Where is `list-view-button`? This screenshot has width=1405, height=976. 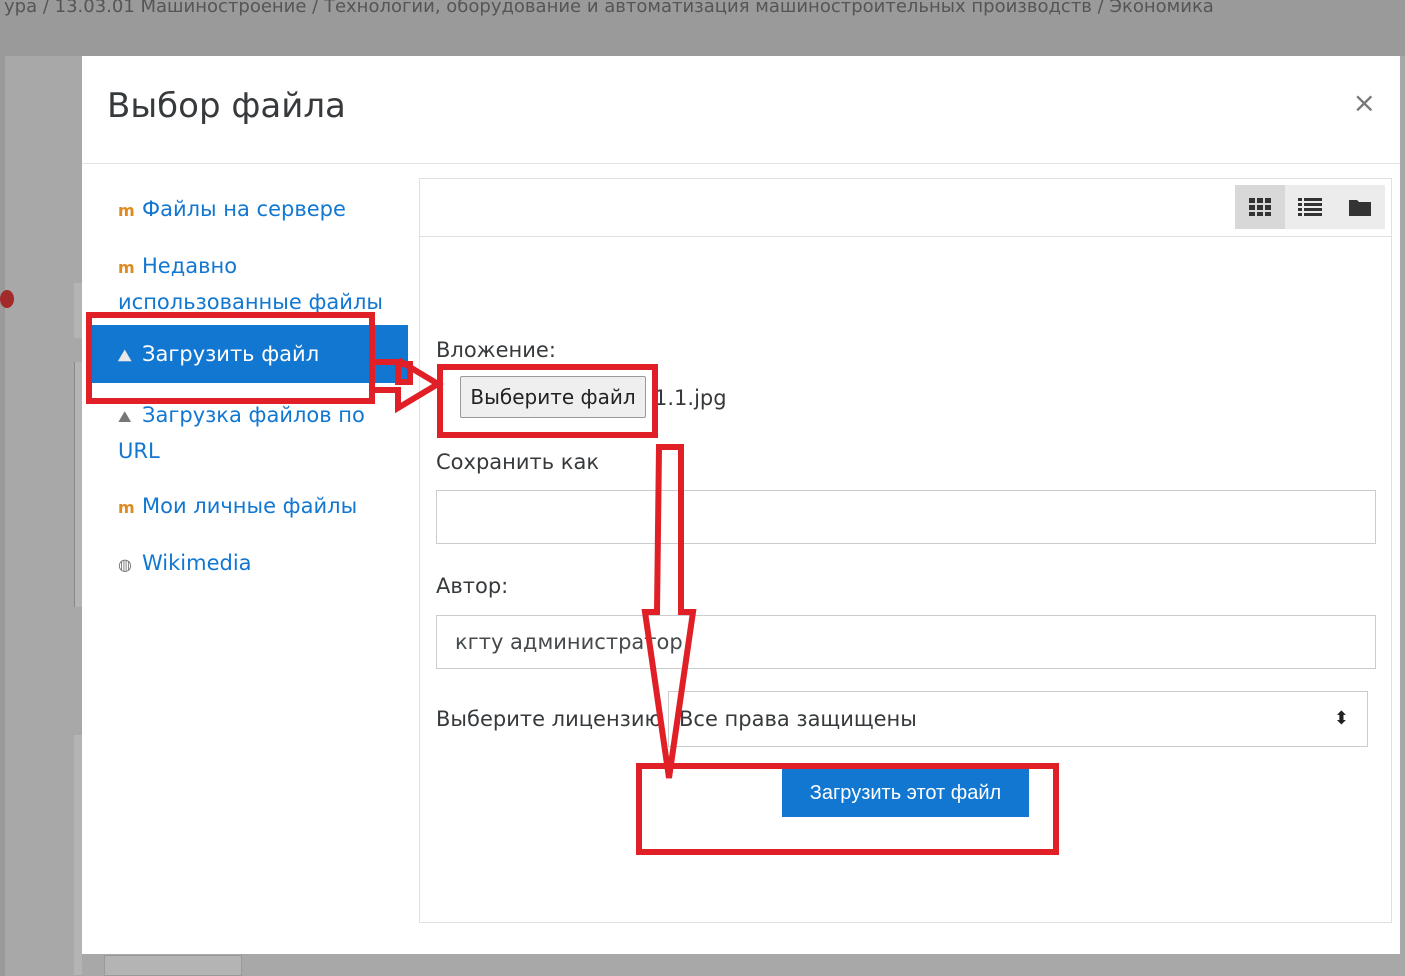
list-view-button is located at coordinates (1310, 207).